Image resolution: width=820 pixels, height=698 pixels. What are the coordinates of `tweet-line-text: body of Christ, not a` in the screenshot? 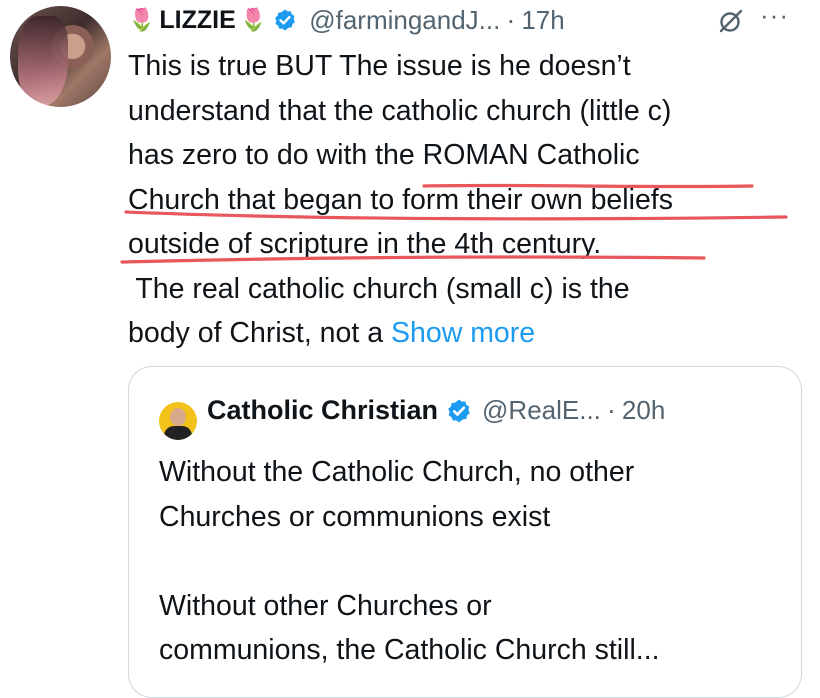 It's located at (259, 333).